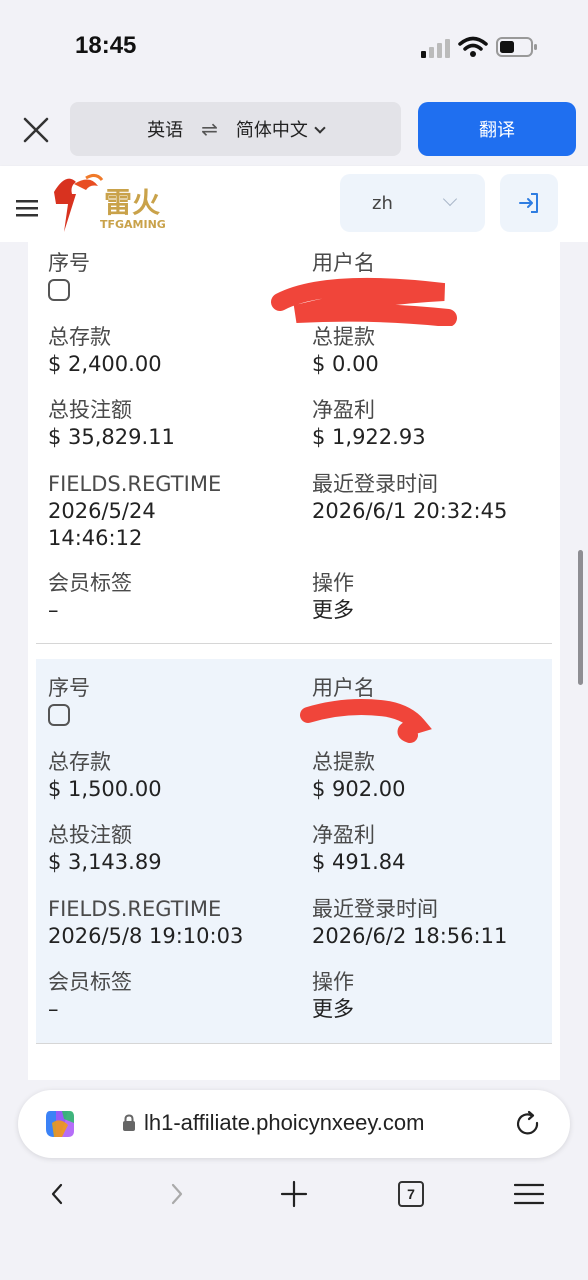  I want to click on lock-icon, so click(129, 1122).